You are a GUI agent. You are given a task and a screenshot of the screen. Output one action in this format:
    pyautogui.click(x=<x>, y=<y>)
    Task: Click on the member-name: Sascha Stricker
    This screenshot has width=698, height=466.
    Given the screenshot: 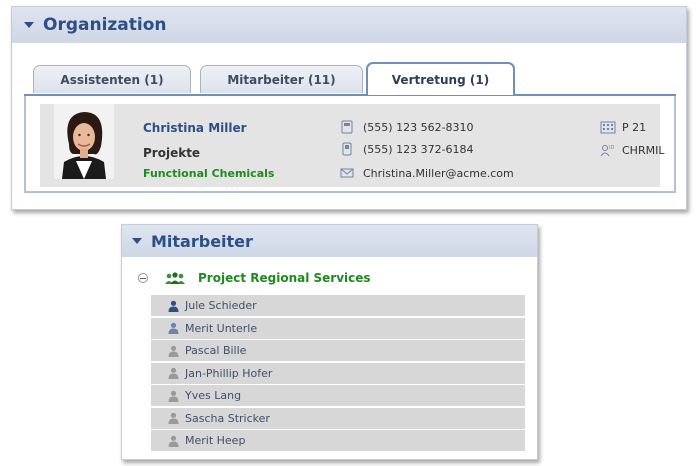 What is the action you would take?
    pyautogui.click(x=227, y=418)
    